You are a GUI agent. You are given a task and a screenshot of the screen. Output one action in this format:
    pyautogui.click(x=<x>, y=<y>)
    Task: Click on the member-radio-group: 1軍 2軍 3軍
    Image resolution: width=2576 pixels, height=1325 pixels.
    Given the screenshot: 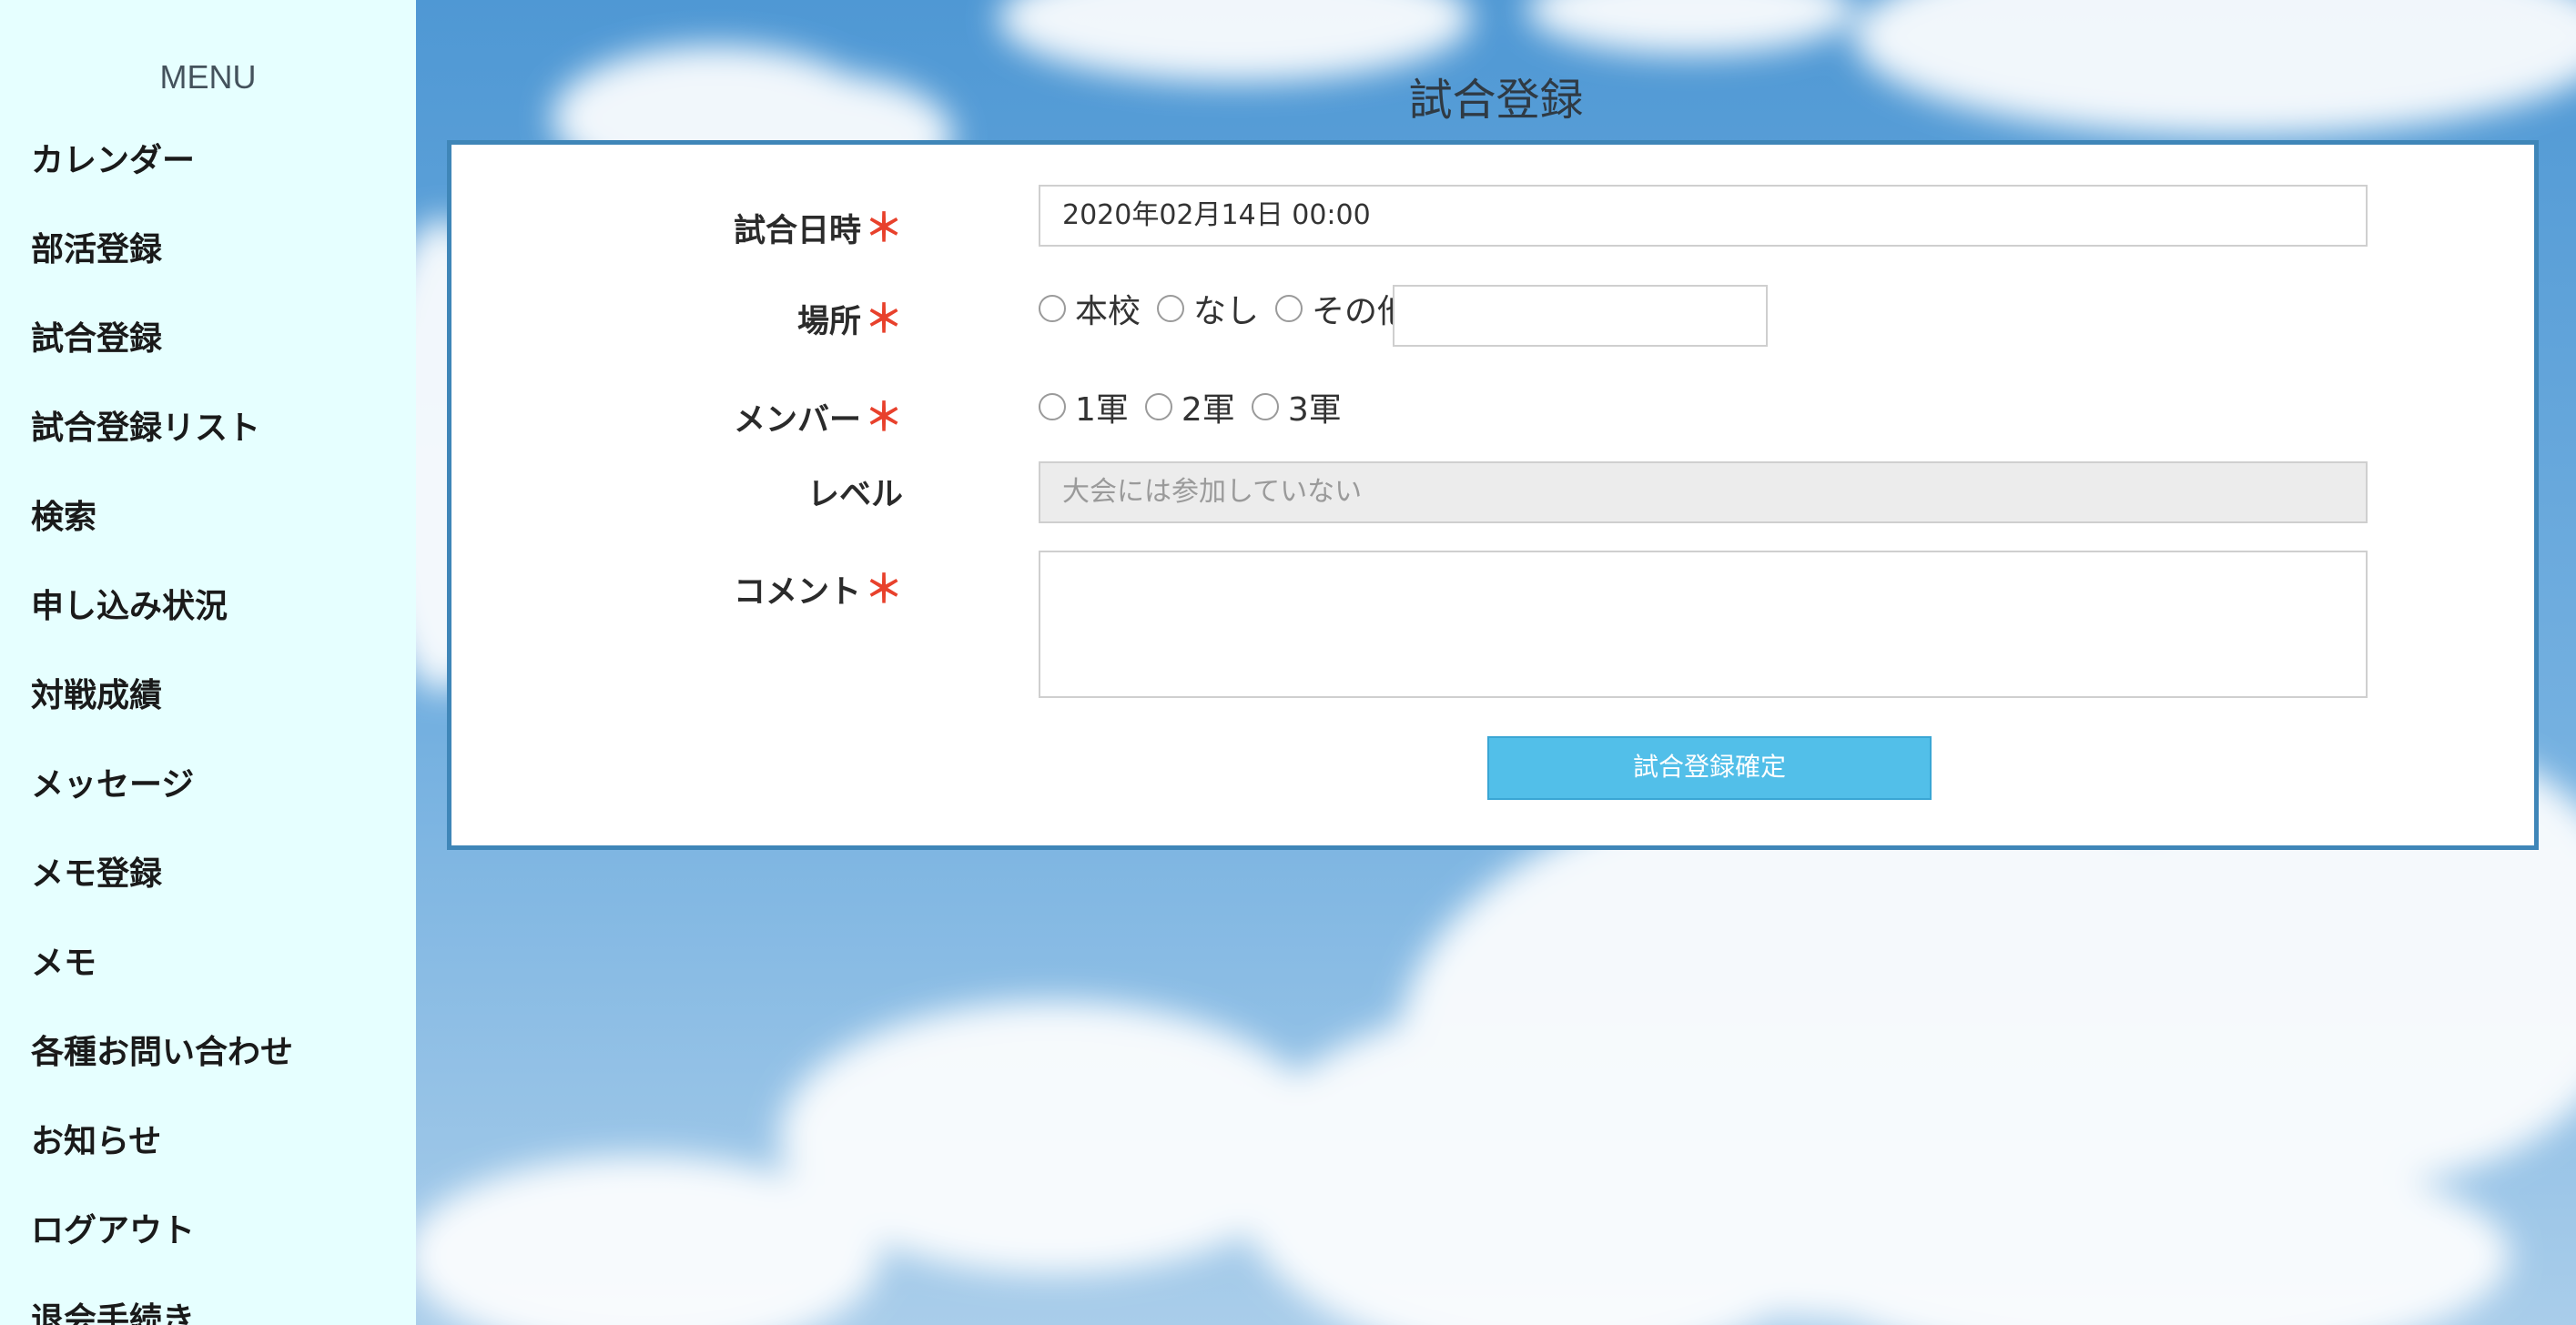 What is the action you would take?
    pyautogui.click(x=1198, y=407)
    